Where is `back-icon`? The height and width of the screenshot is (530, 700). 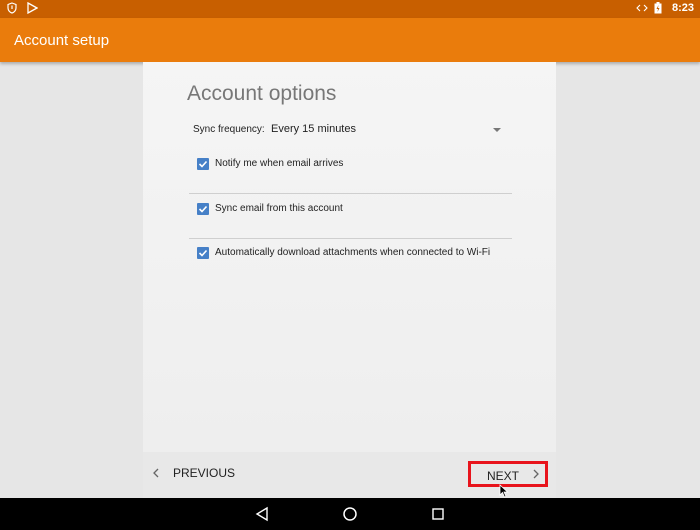
back-icon is located at coordinates (262, 514).